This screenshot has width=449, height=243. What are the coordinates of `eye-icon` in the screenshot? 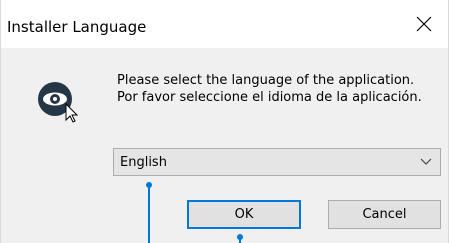 It's located at (60, 101).